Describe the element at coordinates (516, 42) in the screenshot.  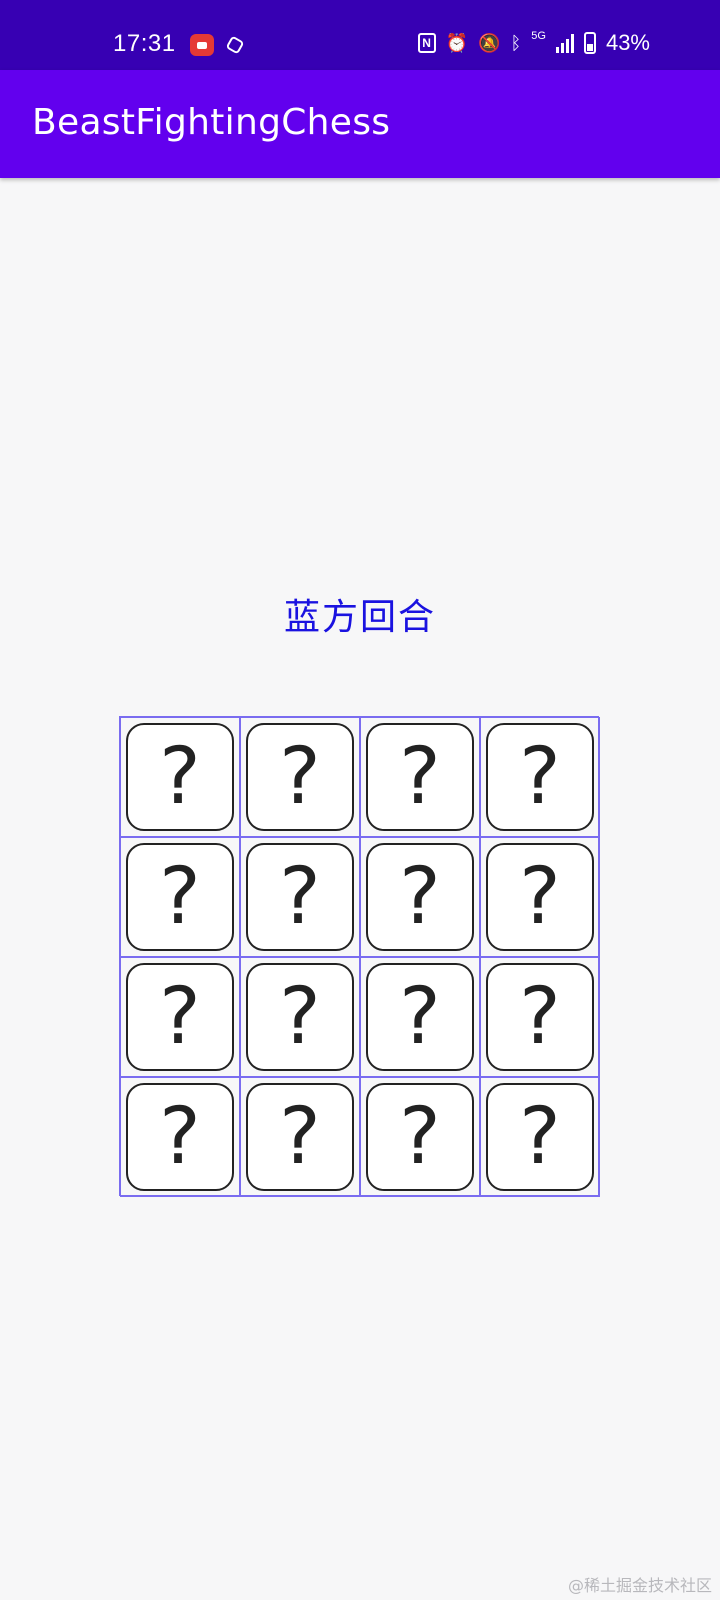
I see `bluetooth-icon: ᛒ` at that location.